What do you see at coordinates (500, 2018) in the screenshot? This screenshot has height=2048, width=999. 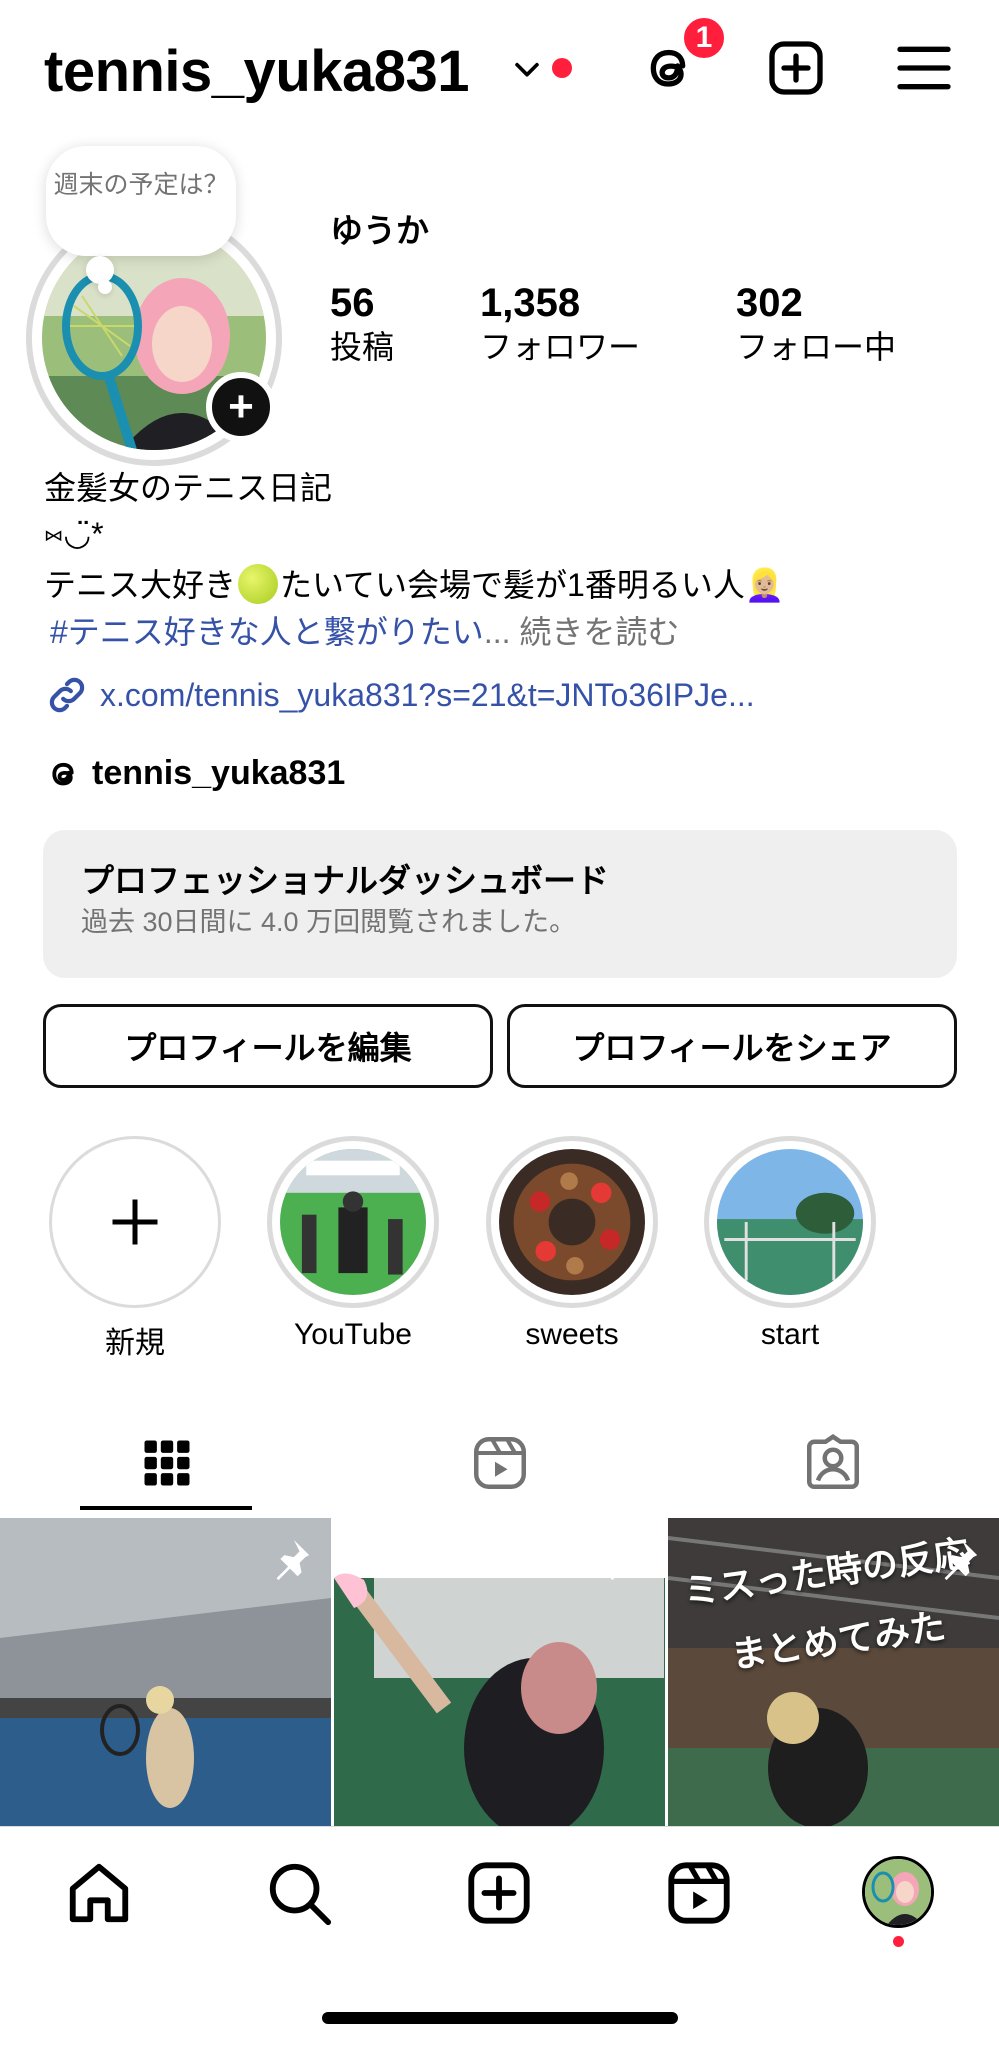 I see `home-indicator` at bounding box center [500, 2018].